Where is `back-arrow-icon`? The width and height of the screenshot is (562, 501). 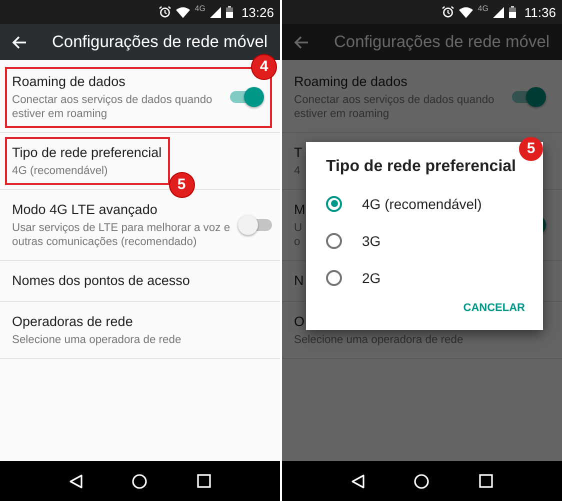
back-arrow-icon is located at coordinates (19, 42).